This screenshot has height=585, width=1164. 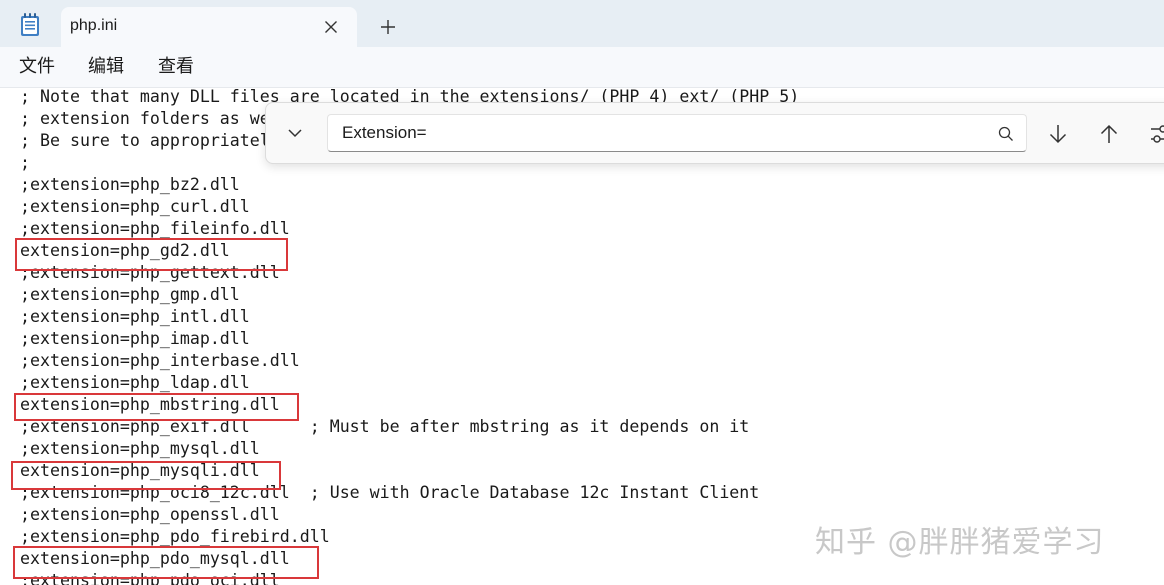 What do you see at coordinates (94, 25) in the screenshot?
I see `tab-title: php.ini` at bounding box center [94, 25].